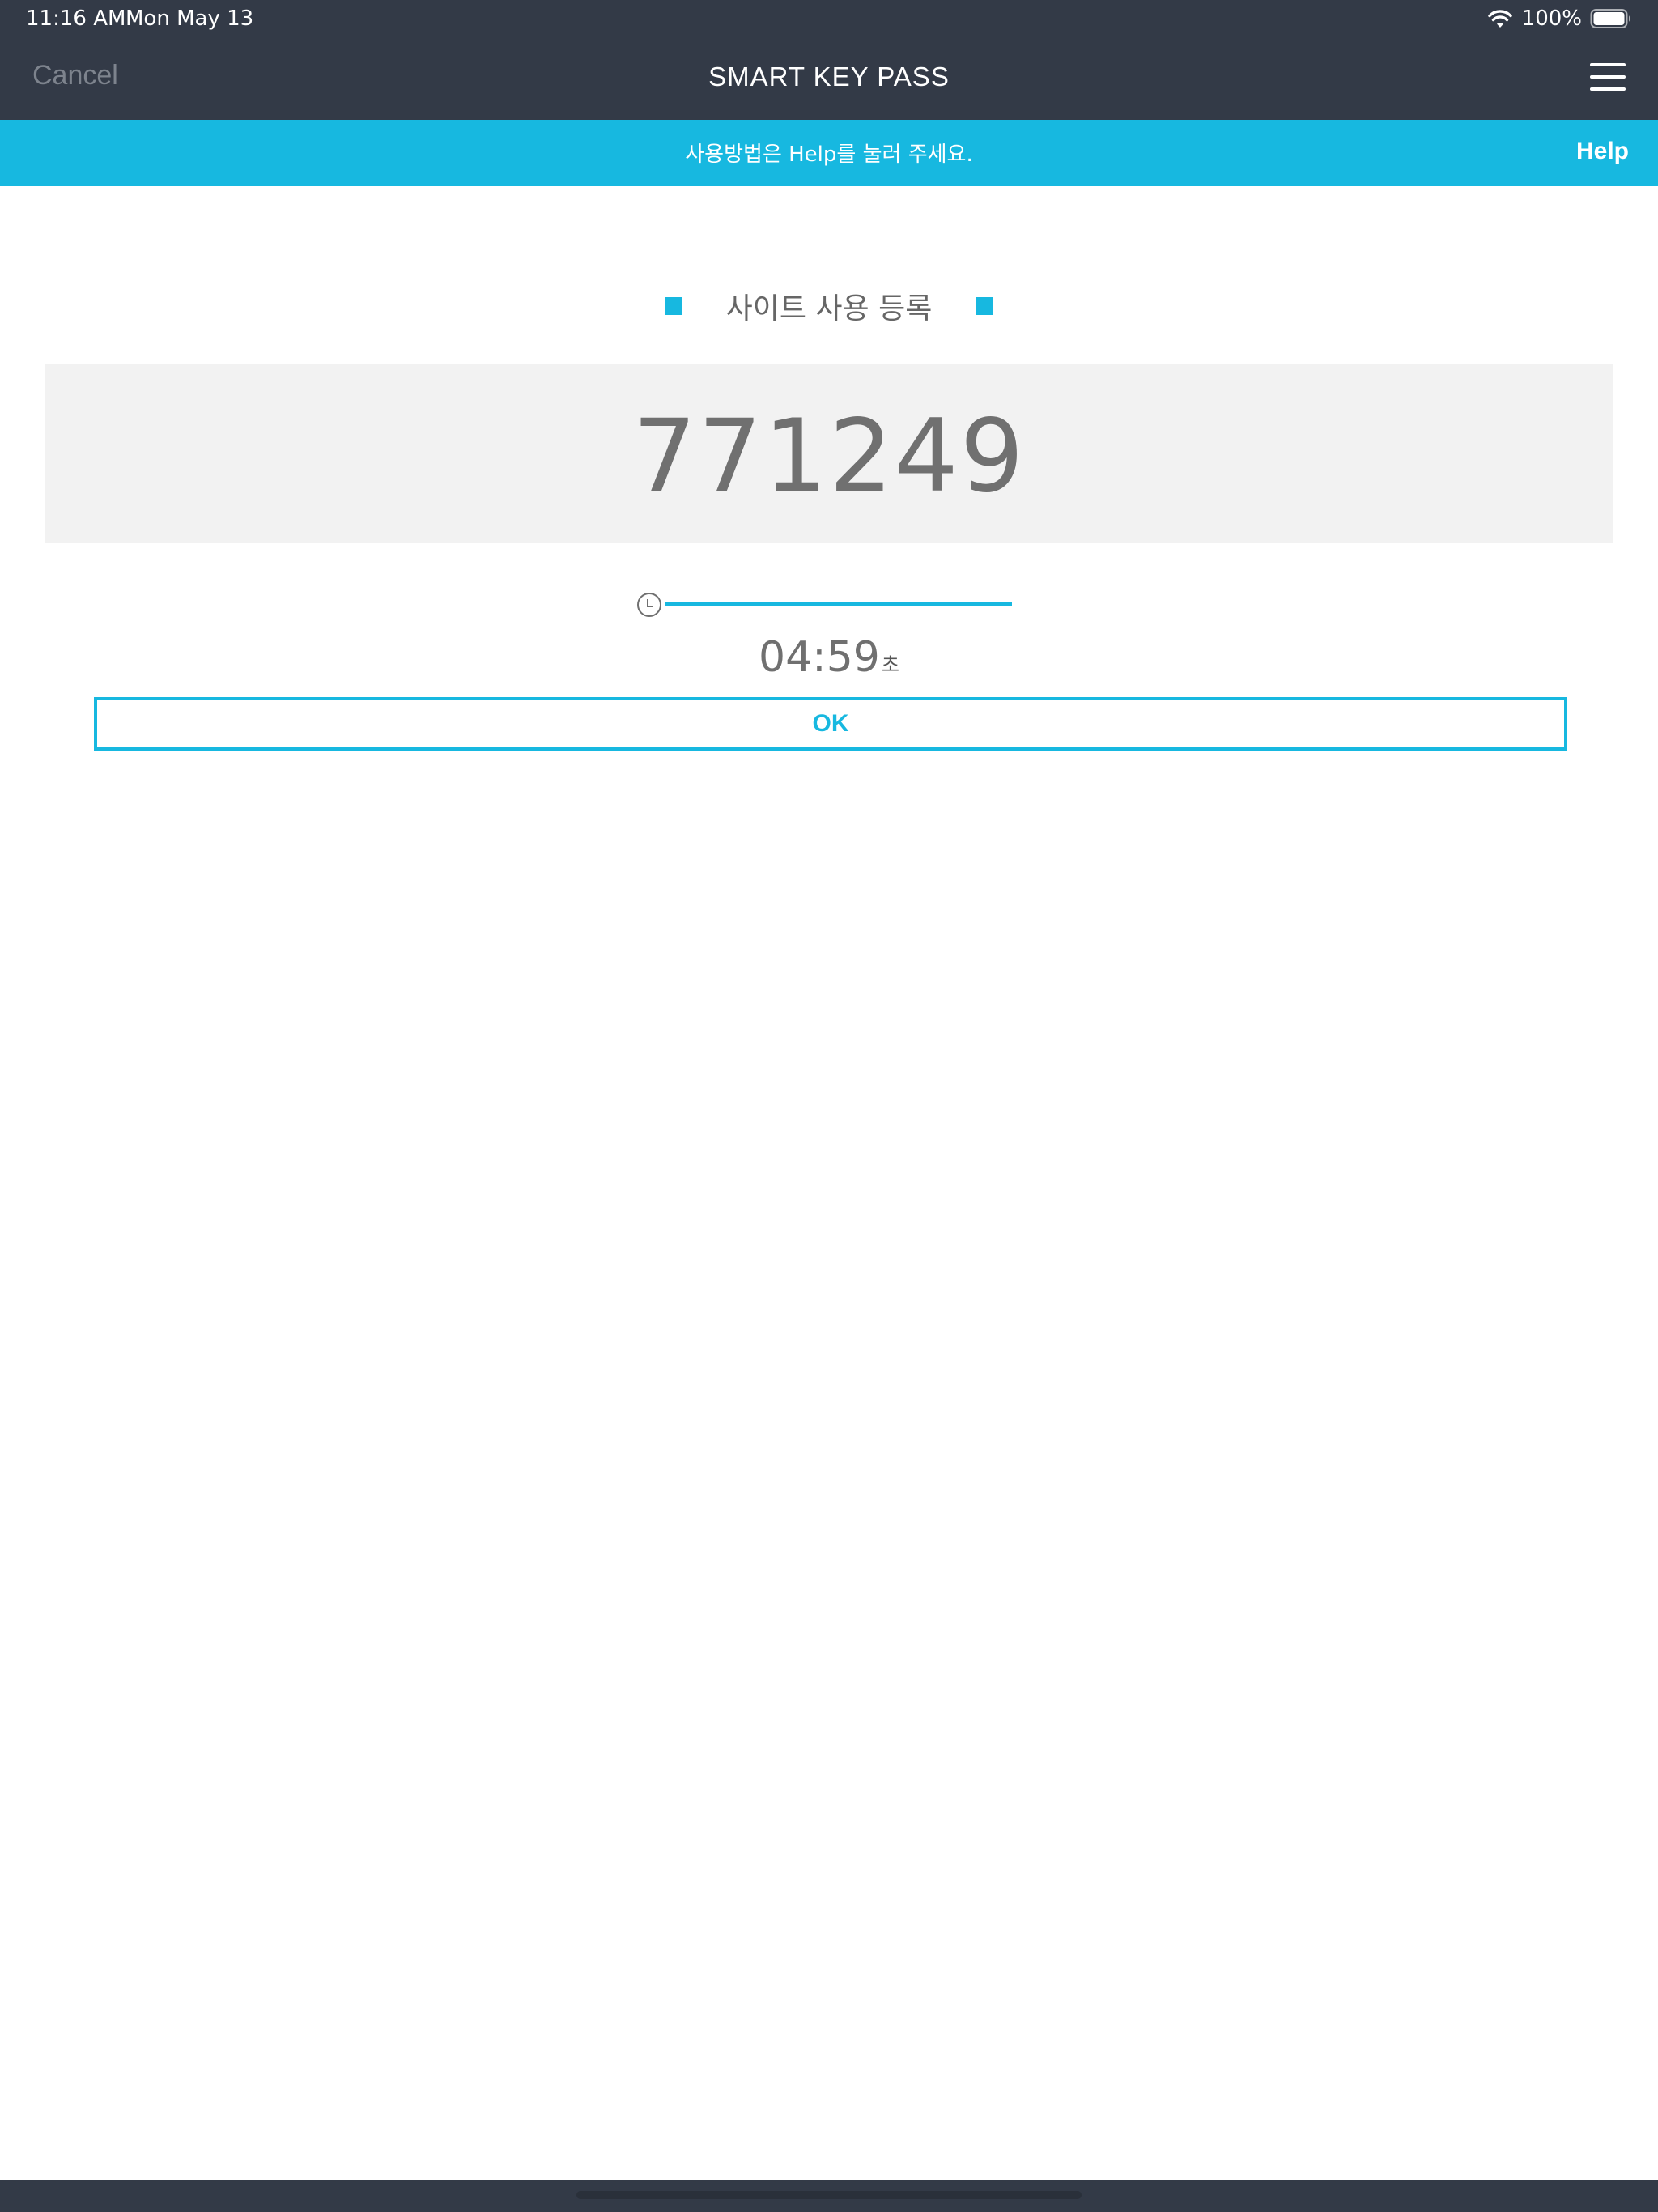 The height and width of the screenshot is (2212, 1658). What do you see at coordinates (829, 309) in the screenshot?
I see `section-title: 사이트 사용 등록` at bounding box center [829, 309].